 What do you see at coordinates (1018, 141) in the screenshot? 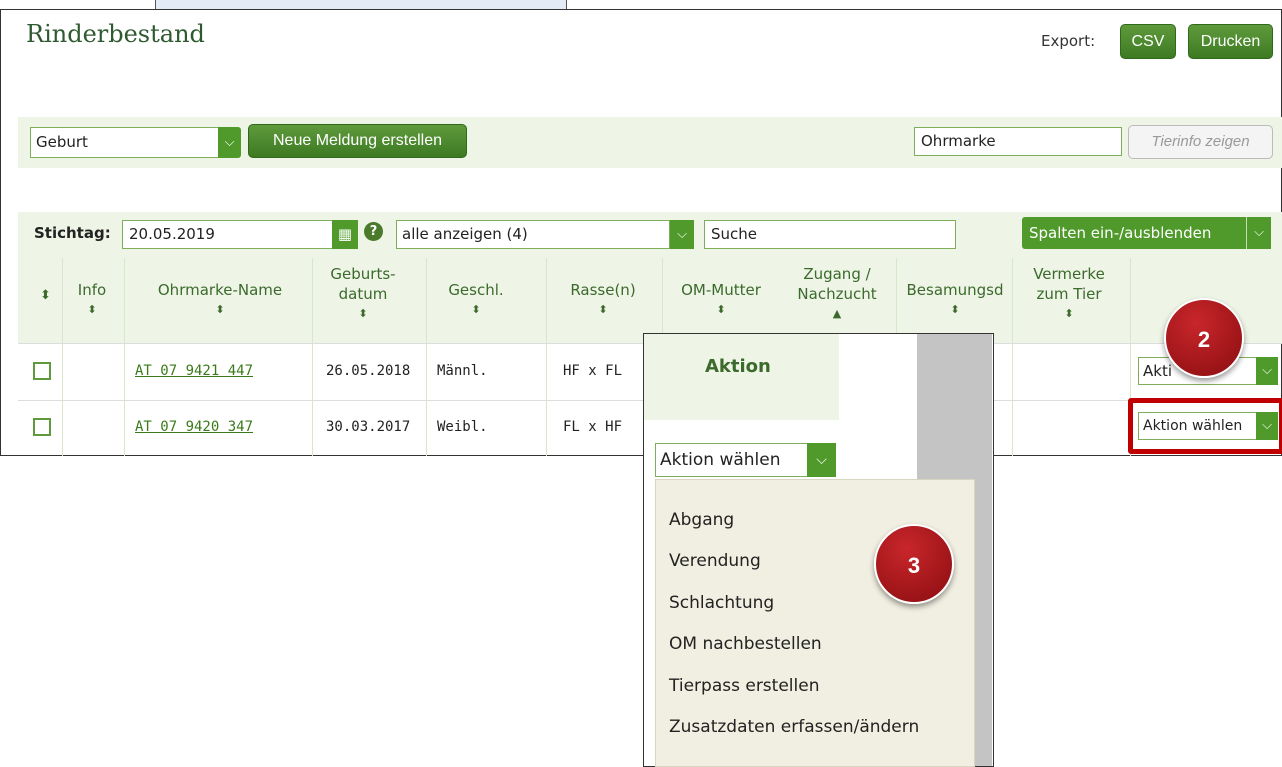
I see `ohrmarke-input: Ohrmarke` at bounding box center [1018, 141].